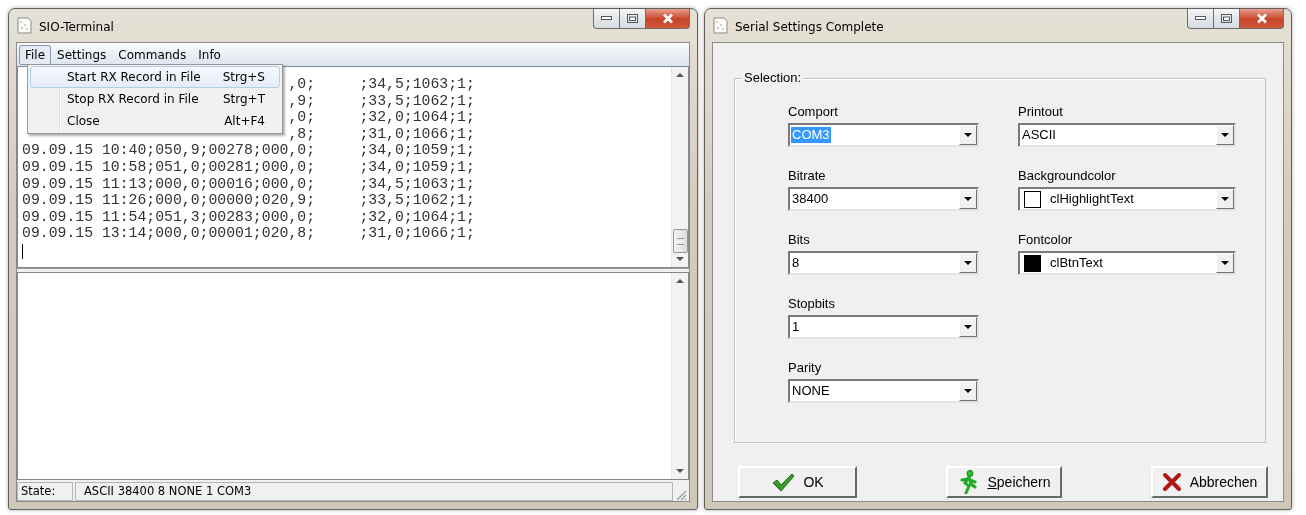 The height and width of the screenshot is (515, 1306). I want to click on menu-entry-label: Close, so click(83, 121).